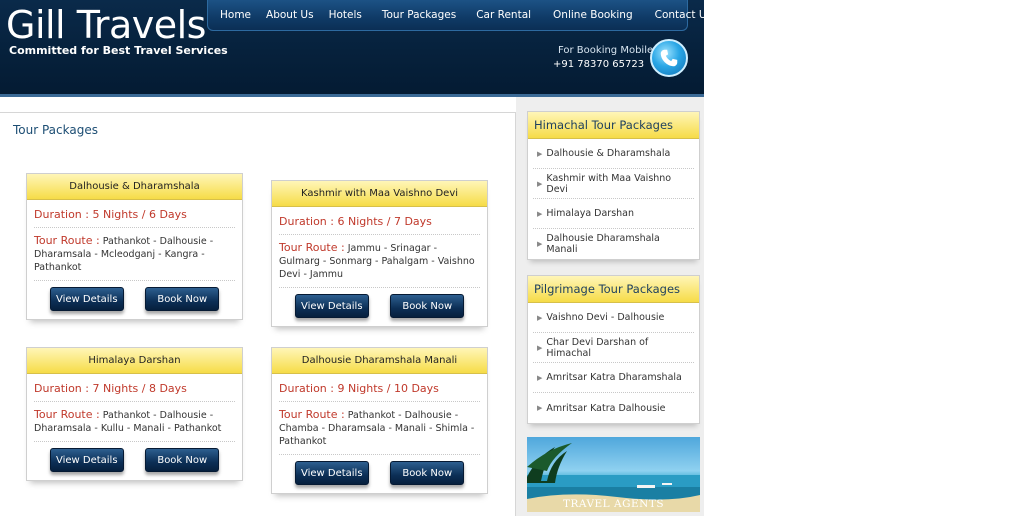  What do you see at coordinates (597, 347) in the screenshot?
I see `list-item-label: Char Devi Darshan of Himachal` at bounding box center [597, 347].